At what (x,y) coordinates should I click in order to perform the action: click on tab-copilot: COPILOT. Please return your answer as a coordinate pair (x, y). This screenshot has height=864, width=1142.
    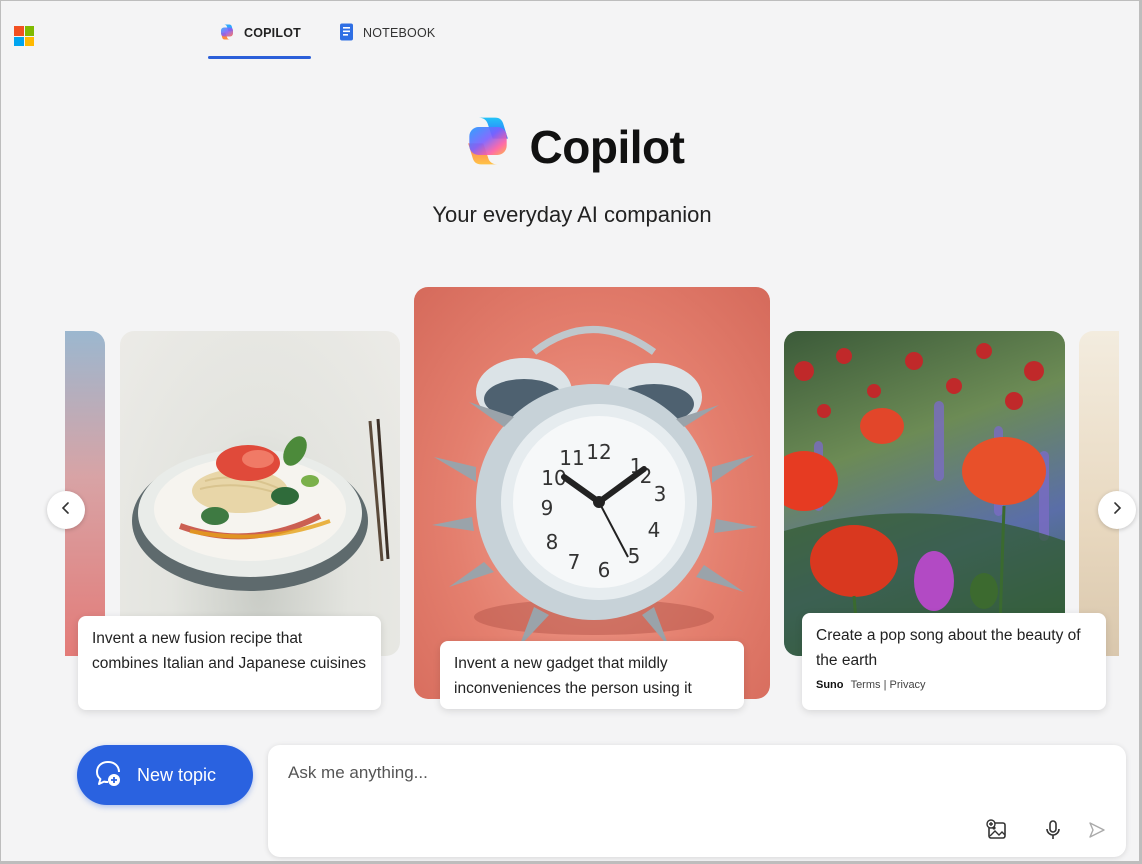
    Looking at the image, I should click on (259, 37).